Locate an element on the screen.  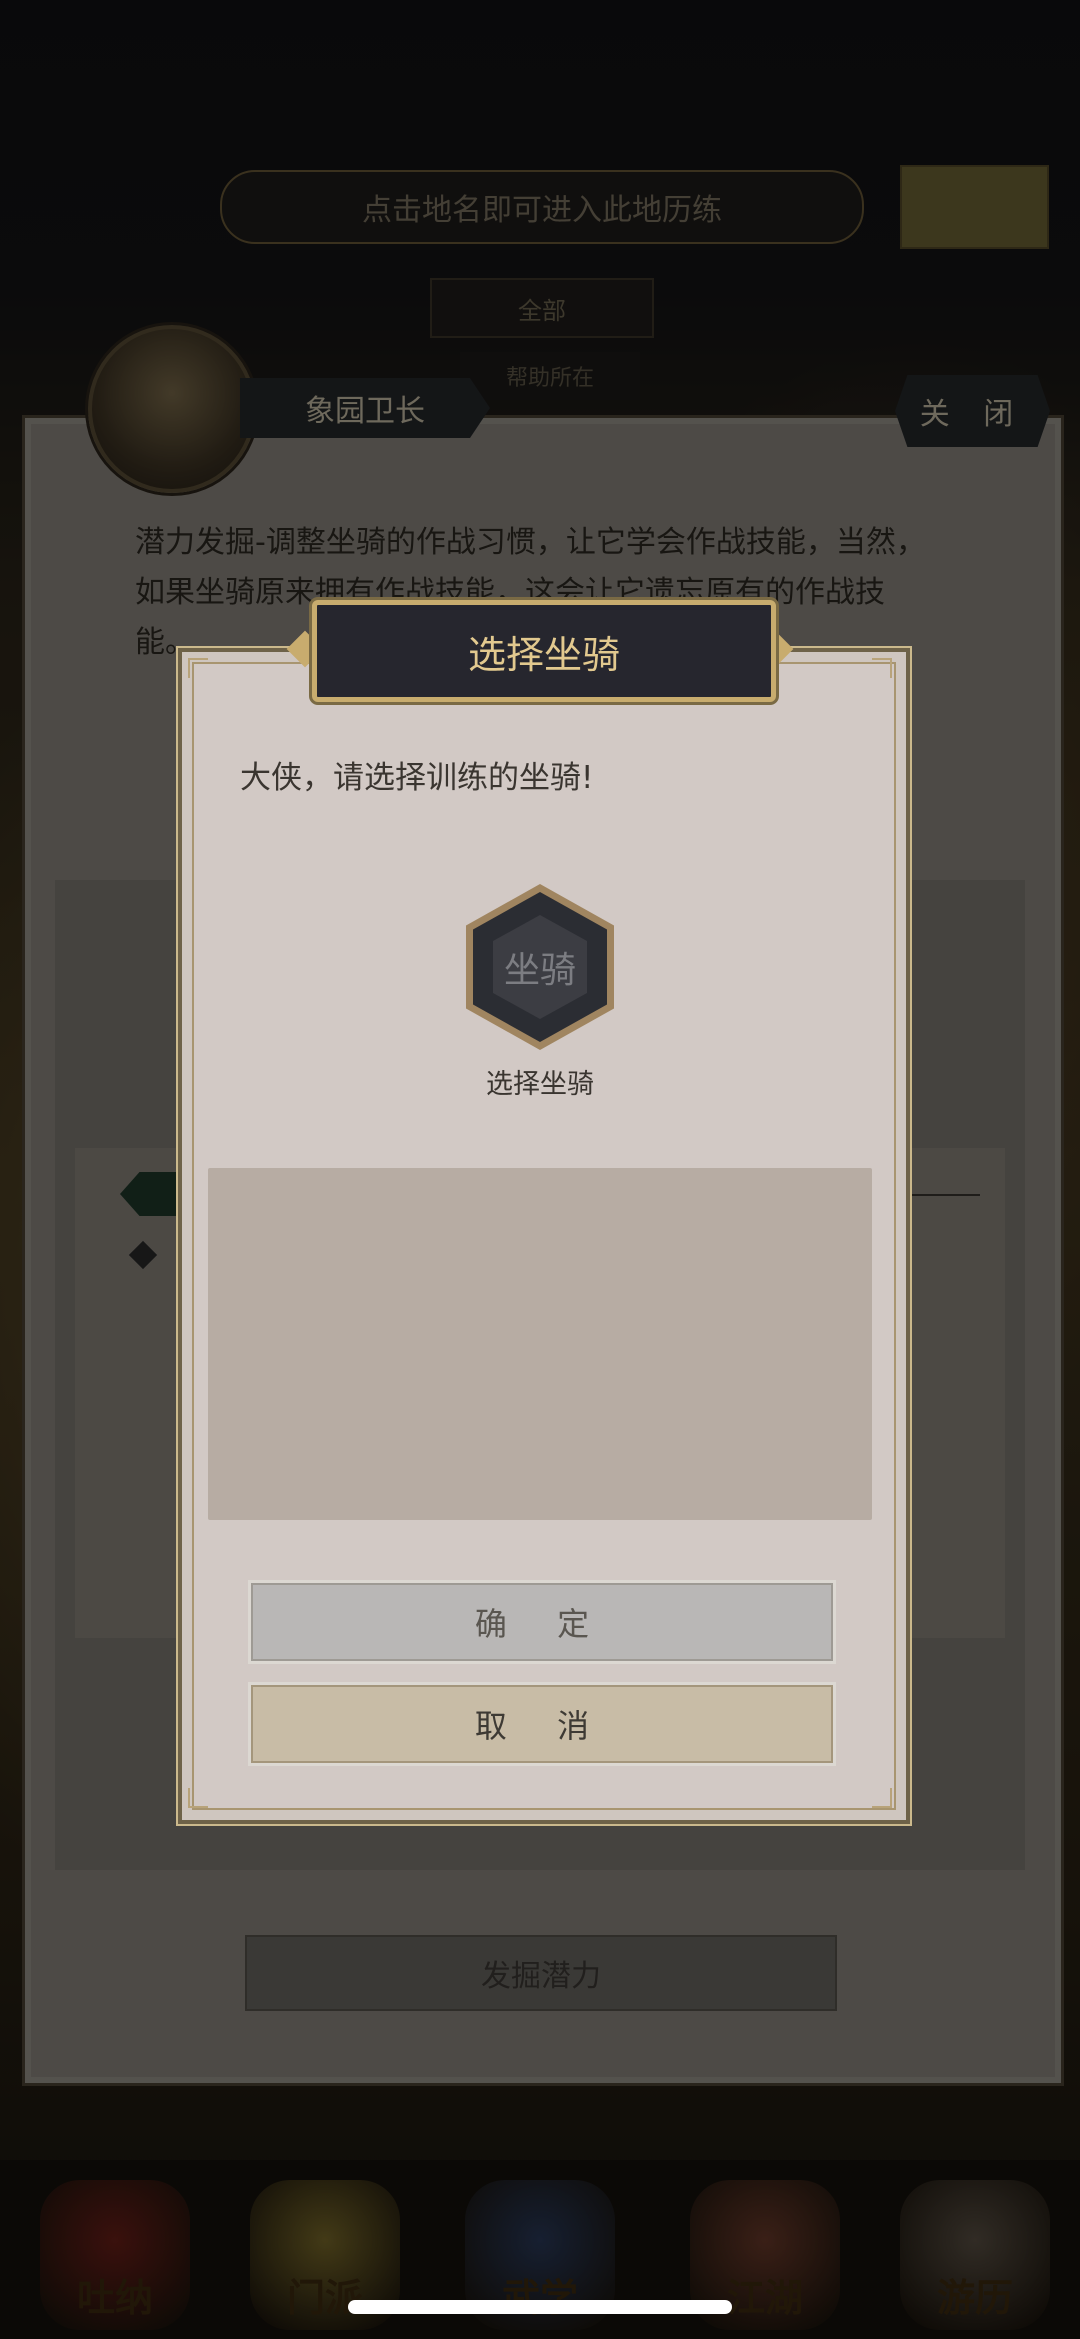
confirm-button: 确 定 is located at coordinates (542, 1622).